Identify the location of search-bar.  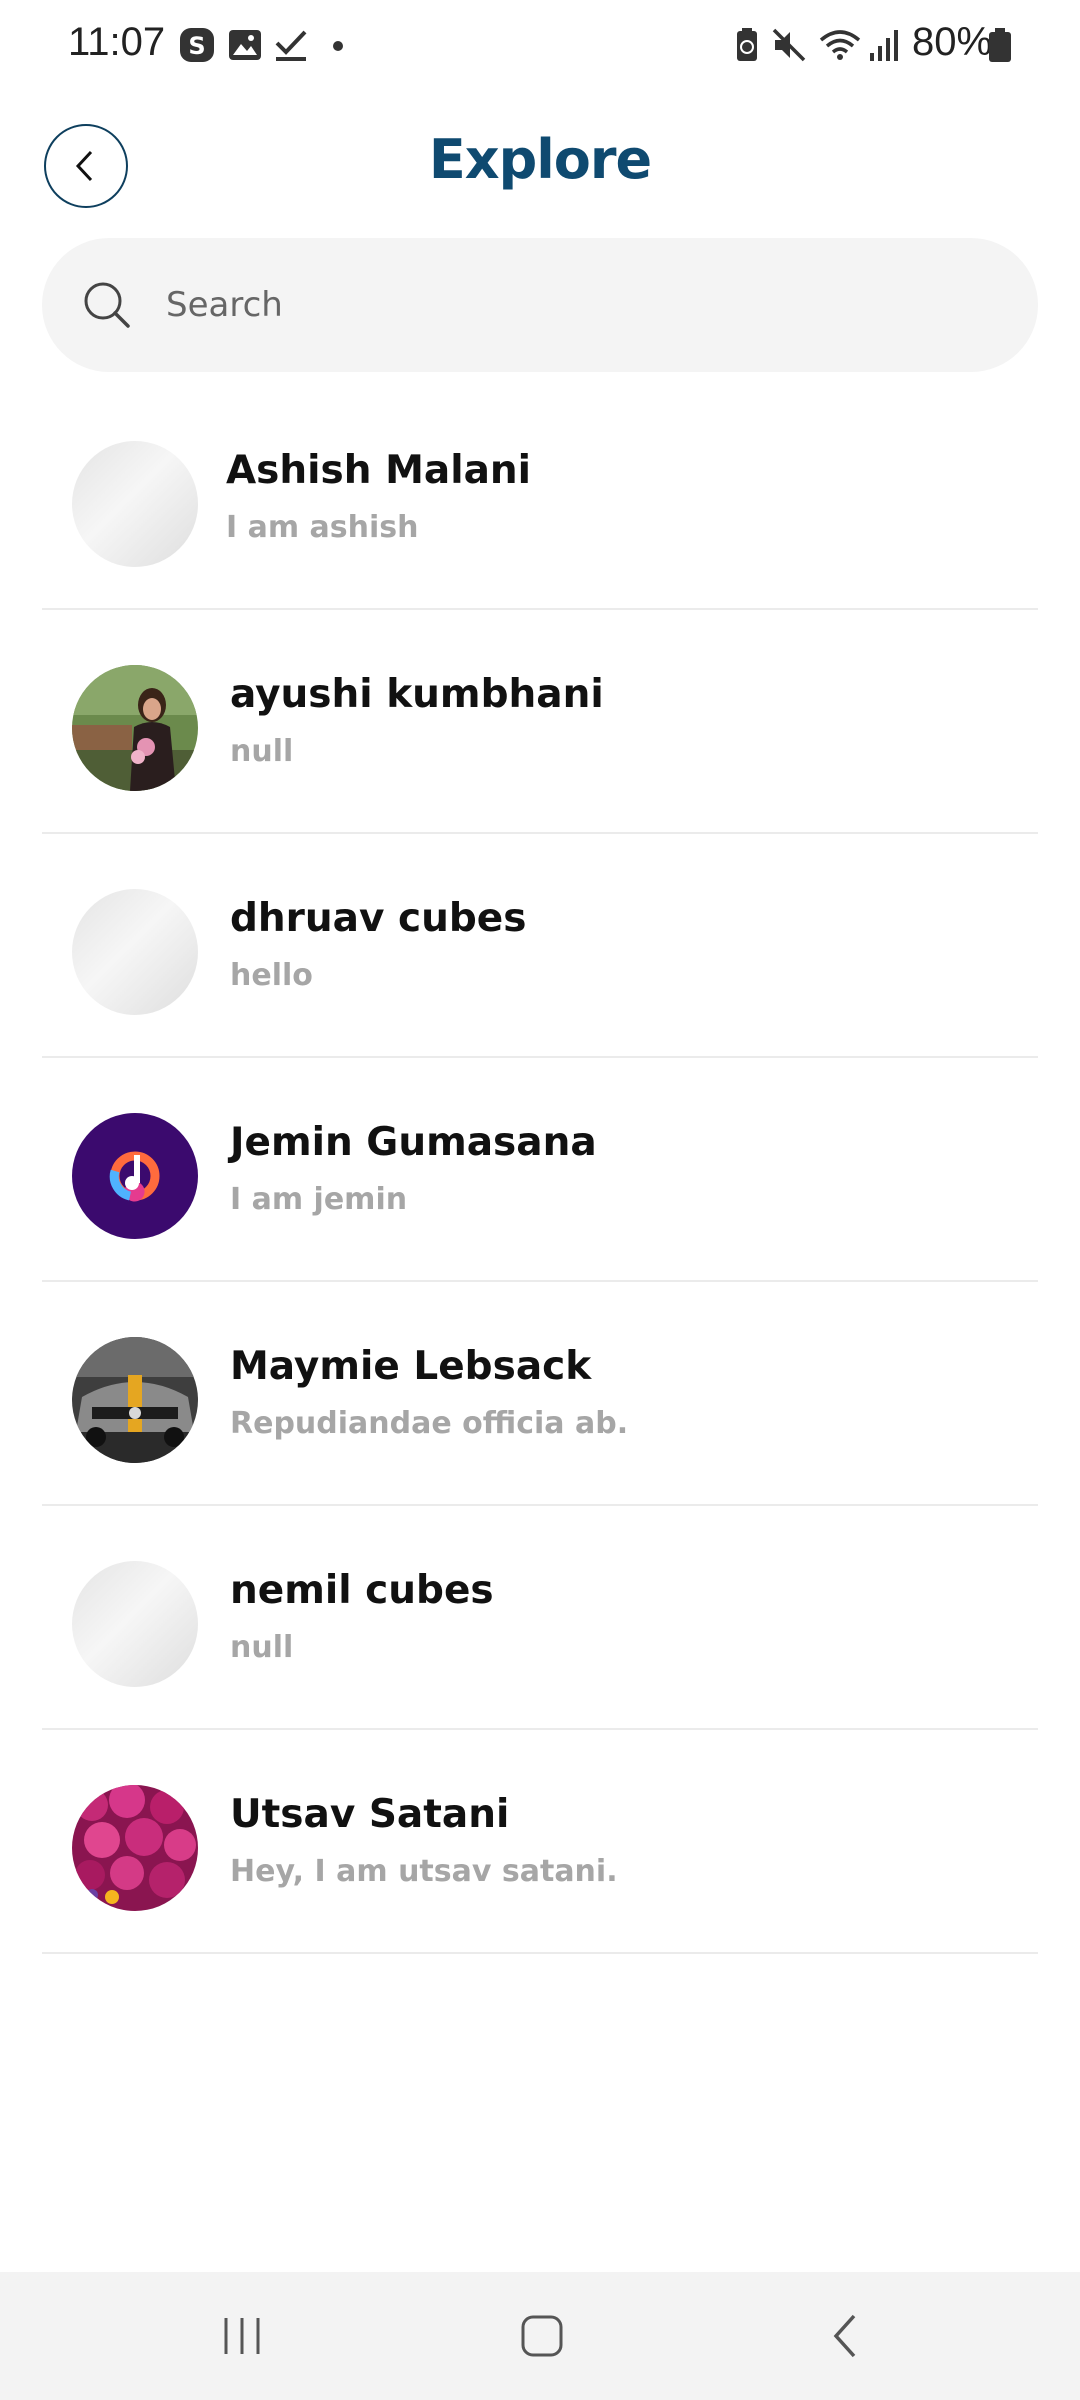
(540, 305).